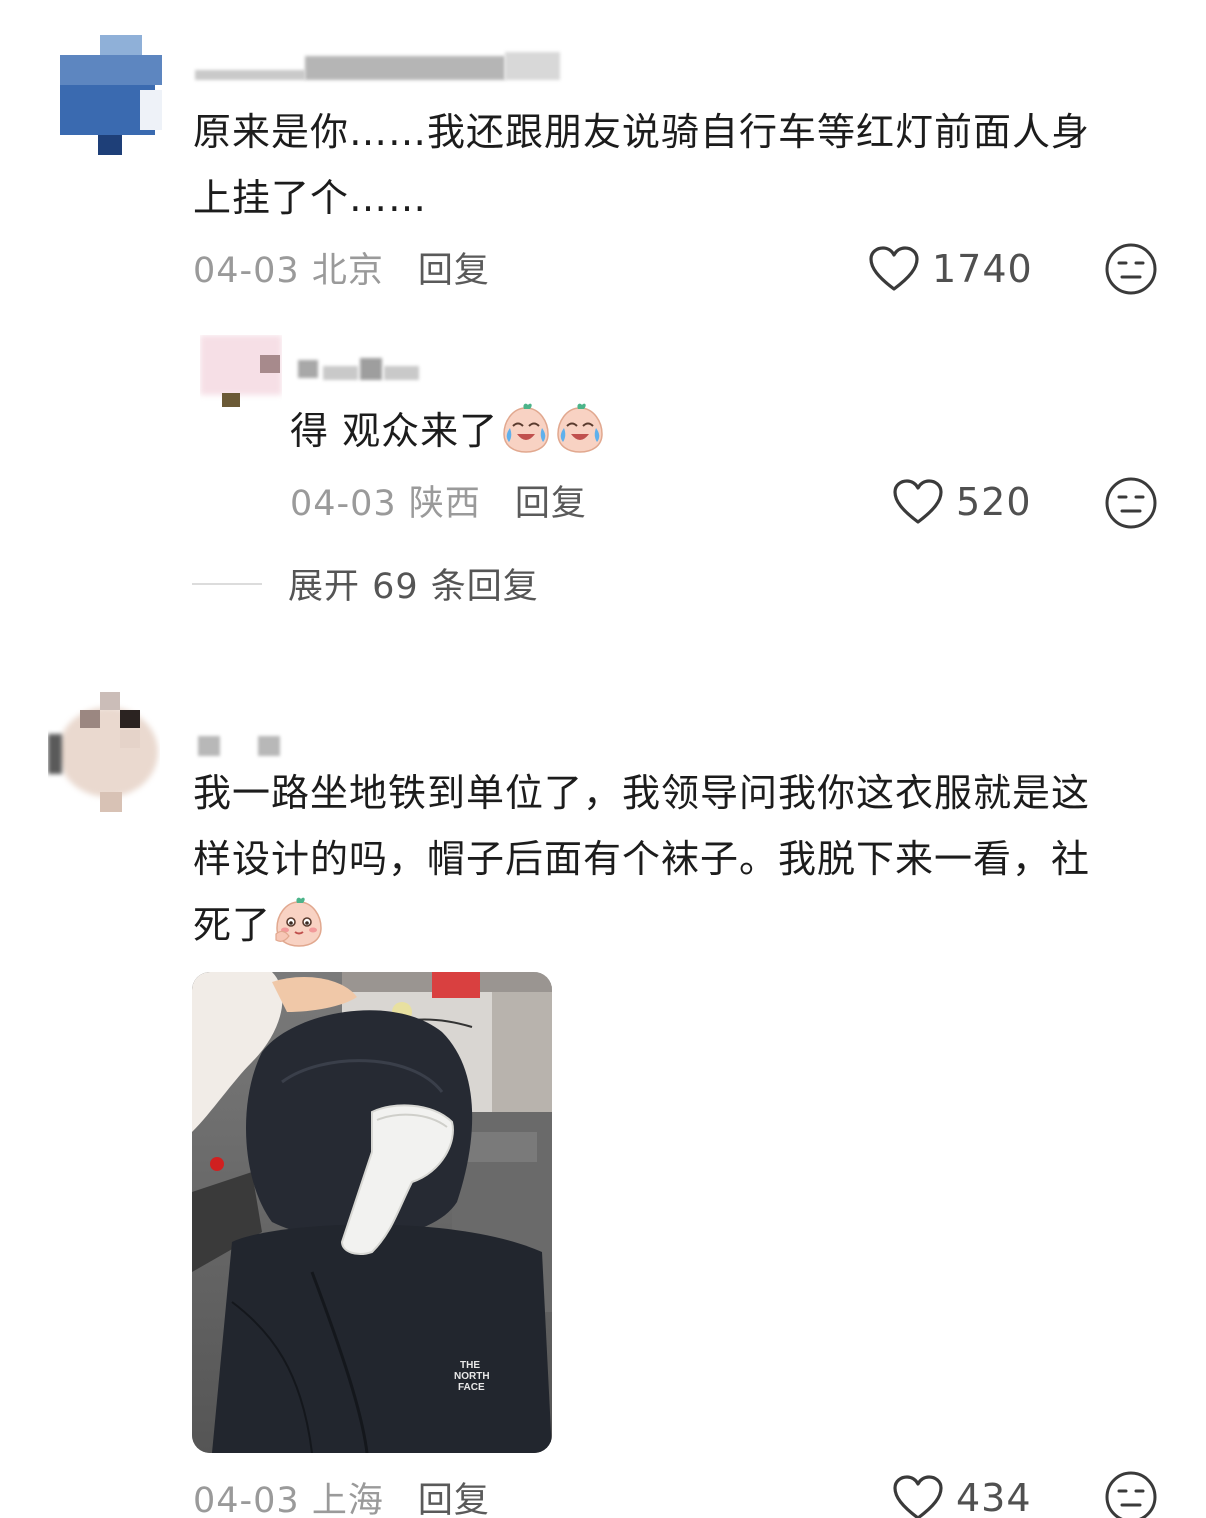 The height and width of the screenshot is (1518, 1206). I want to click on comment-meta: 04-03 上海 回复, so click(341, 1495).